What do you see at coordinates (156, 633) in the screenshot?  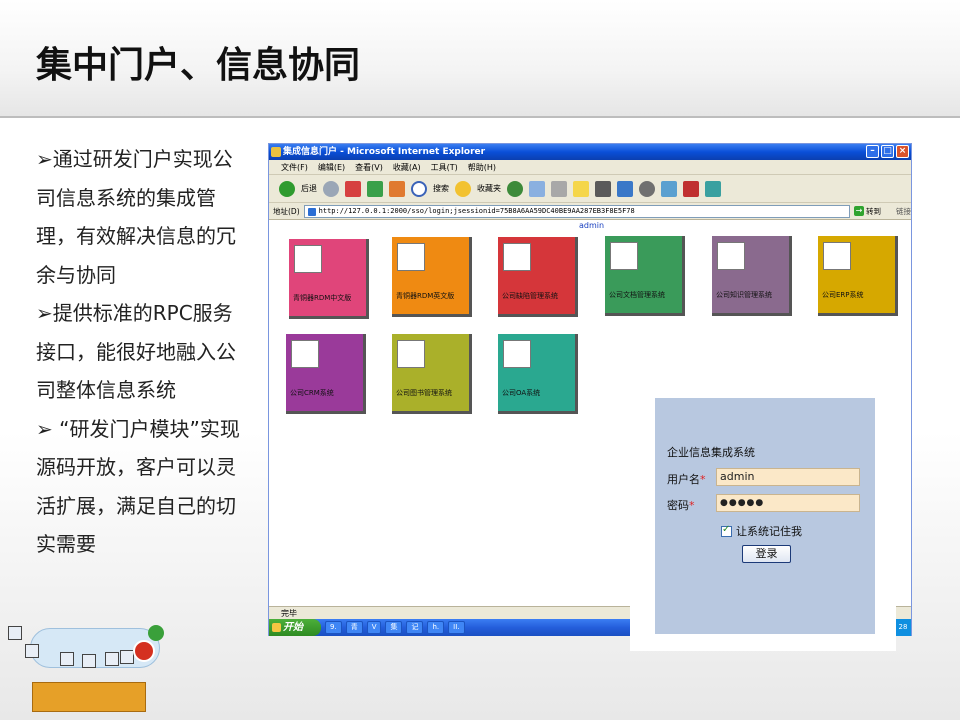 I see `leaf-icon` at bounding box center [156, 633].